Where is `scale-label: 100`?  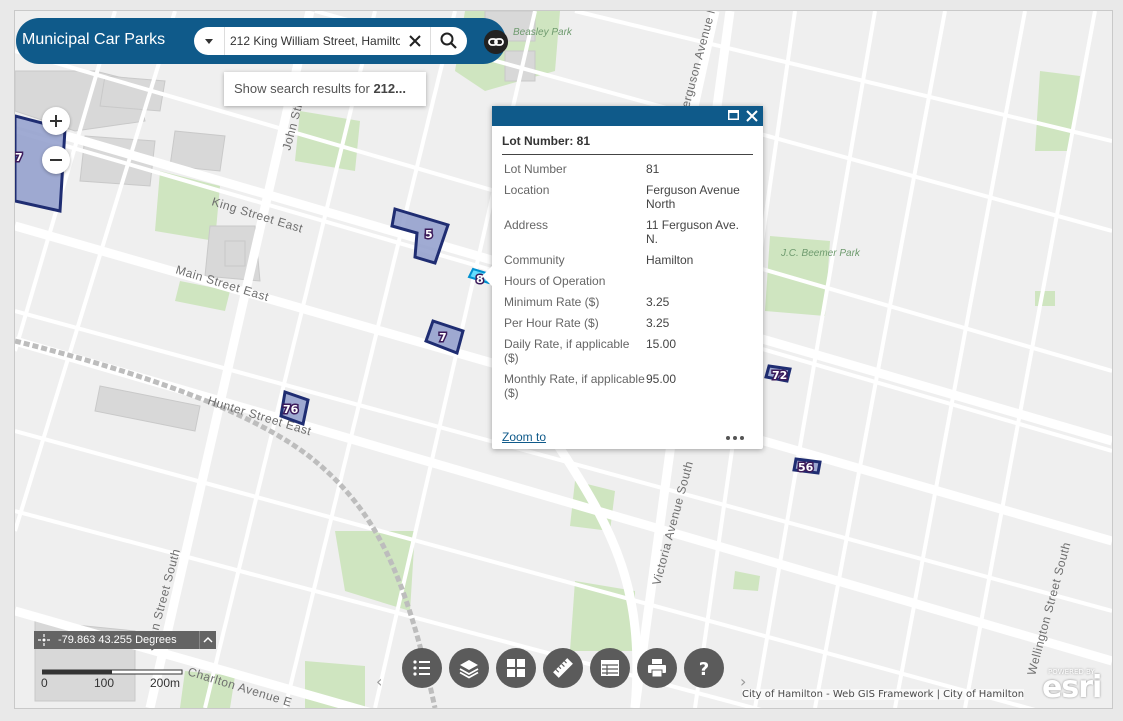
scale-label: 100 is located at coordinates (104, 683).